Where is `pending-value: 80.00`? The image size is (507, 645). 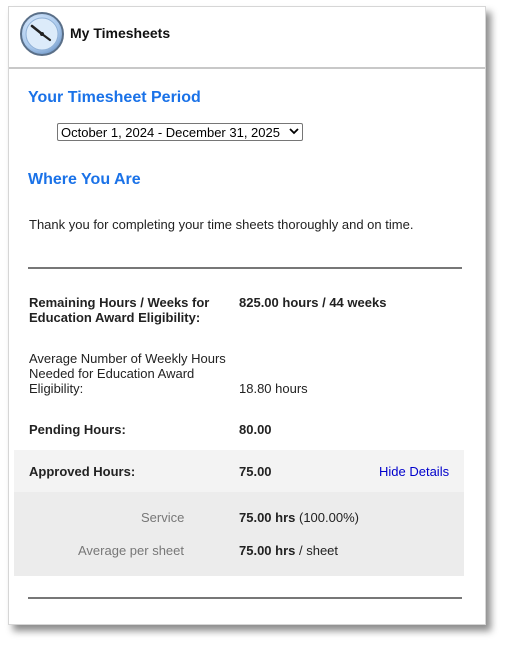
pending-value: 80.00 is located at coordinates (255, 429).